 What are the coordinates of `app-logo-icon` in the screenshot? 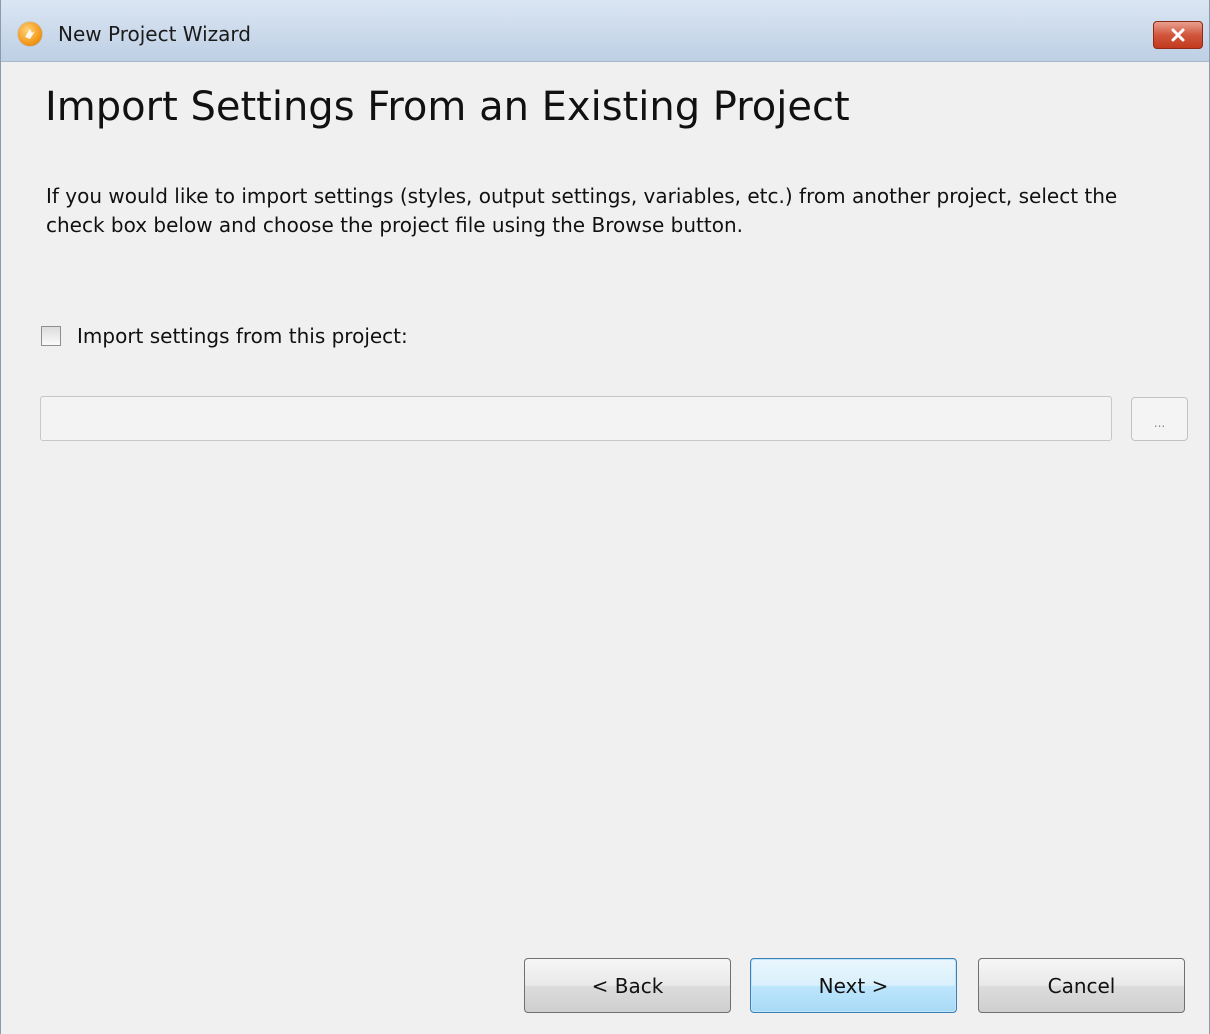 It's located at (30, 34).